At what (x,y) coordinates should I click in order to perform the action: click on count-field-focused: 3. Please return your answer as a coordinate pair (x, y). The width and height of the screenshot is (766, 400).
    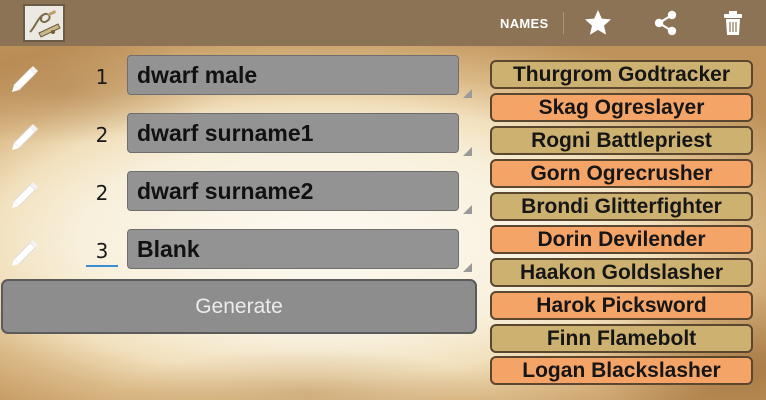
    Looking at the image, I should click on (102, 252).